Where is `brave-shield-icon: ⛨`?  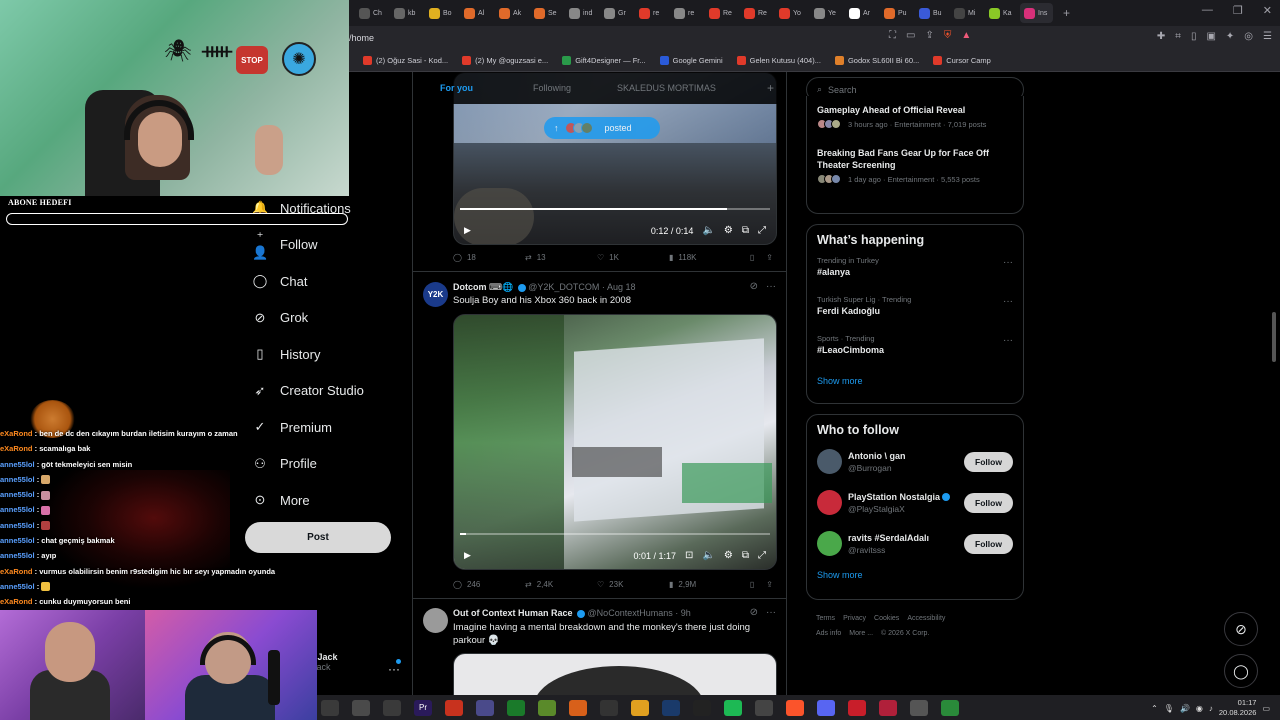
brave-shield-icon: ⛨ is located at coordinates (948, 35).